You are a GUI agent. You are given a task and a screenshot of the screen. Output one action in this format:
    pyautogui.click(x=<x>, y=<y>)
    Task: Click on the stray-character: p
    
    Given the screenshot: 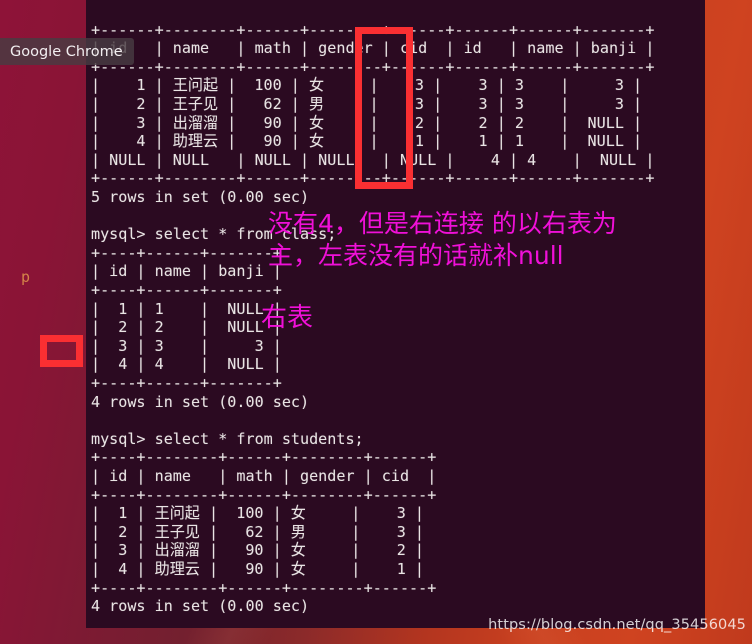 What is the action you would take?
    pyautogui.click(x=26, y=277)
    